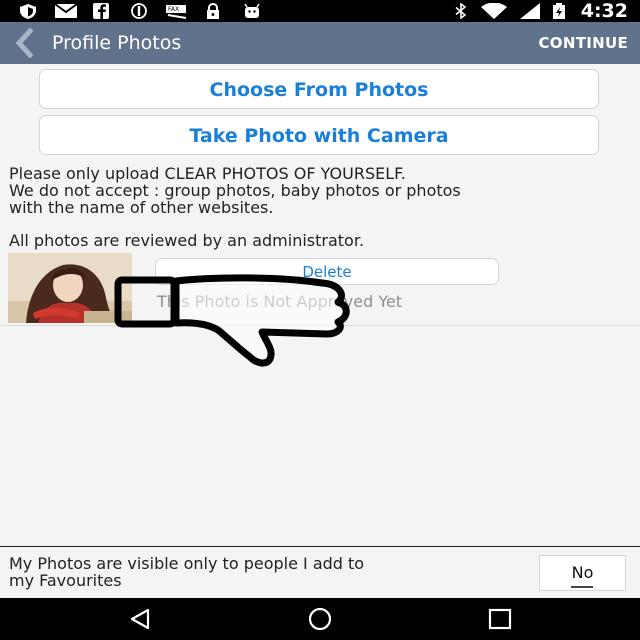  I want to click on svg-text: FAX, so click(173, 9).